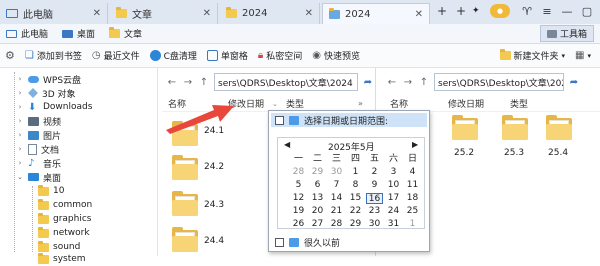 This screenshot has width=600, height=266. I want to click on tab-article: 文章 ✕, so click(164, 13).